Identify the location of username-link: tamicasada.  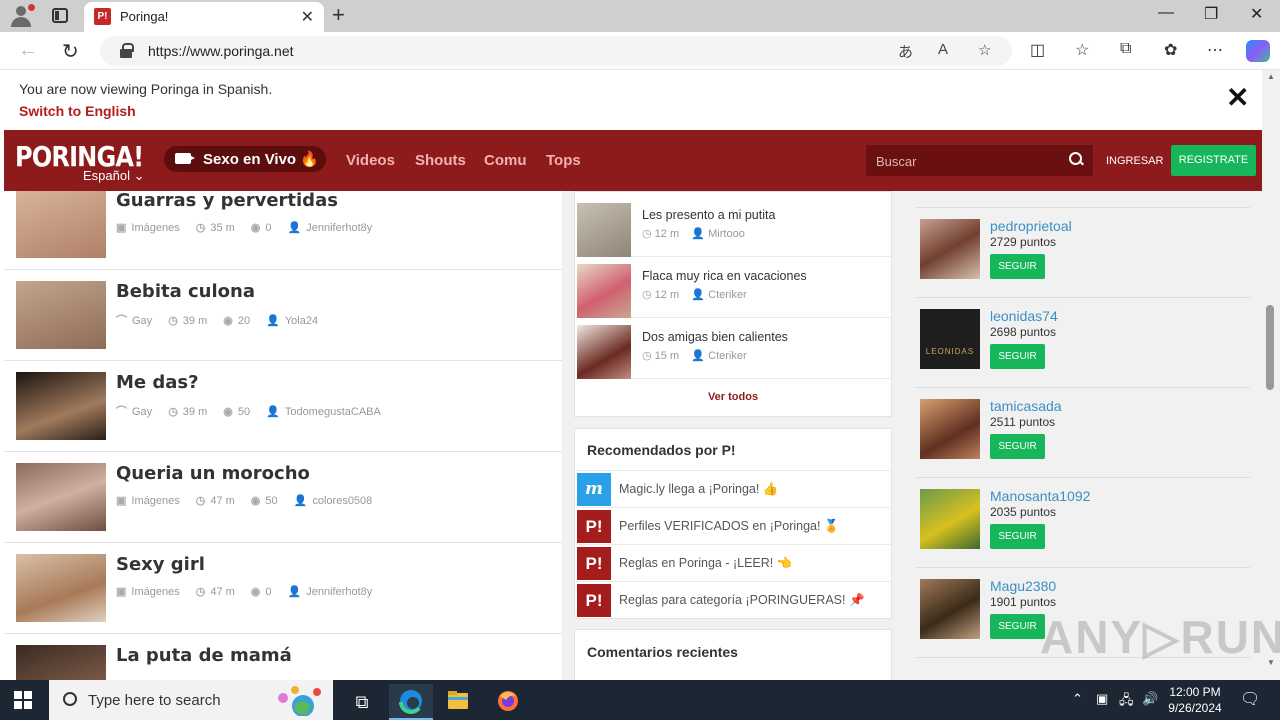
(1026, 406).